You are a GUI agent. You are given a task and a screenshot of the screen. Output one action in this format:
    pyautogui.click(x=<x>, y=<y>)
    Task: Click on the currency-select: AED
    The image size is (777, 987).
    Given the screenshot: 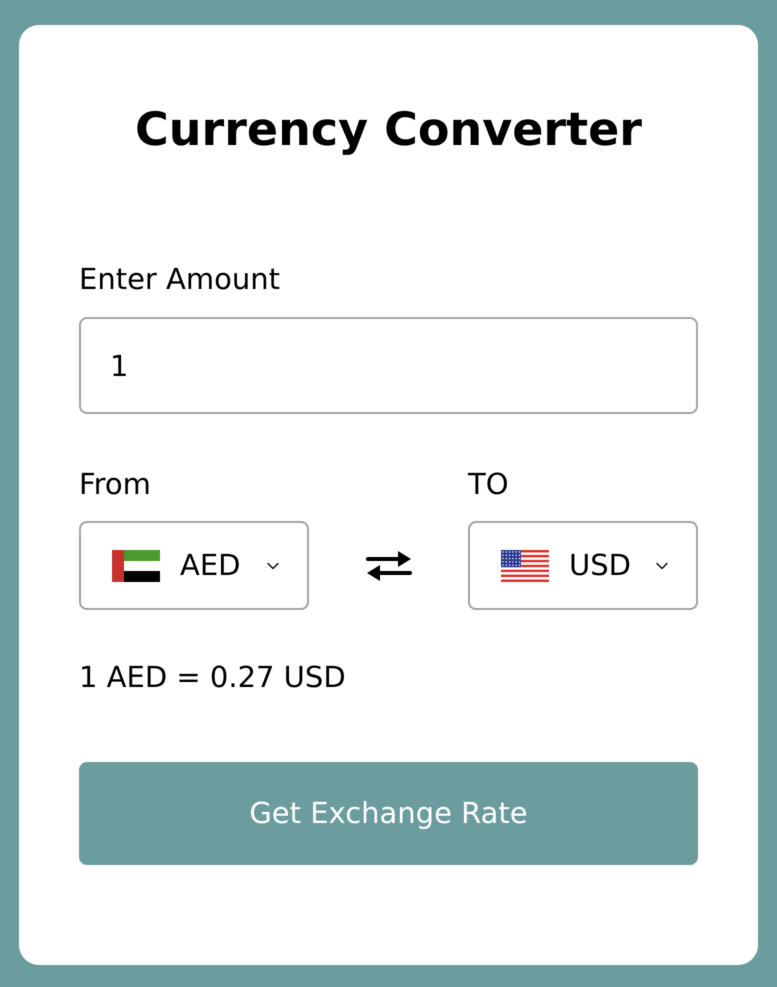 What is the action you would take?
    pyautogui.click(x=194, y=565)
    